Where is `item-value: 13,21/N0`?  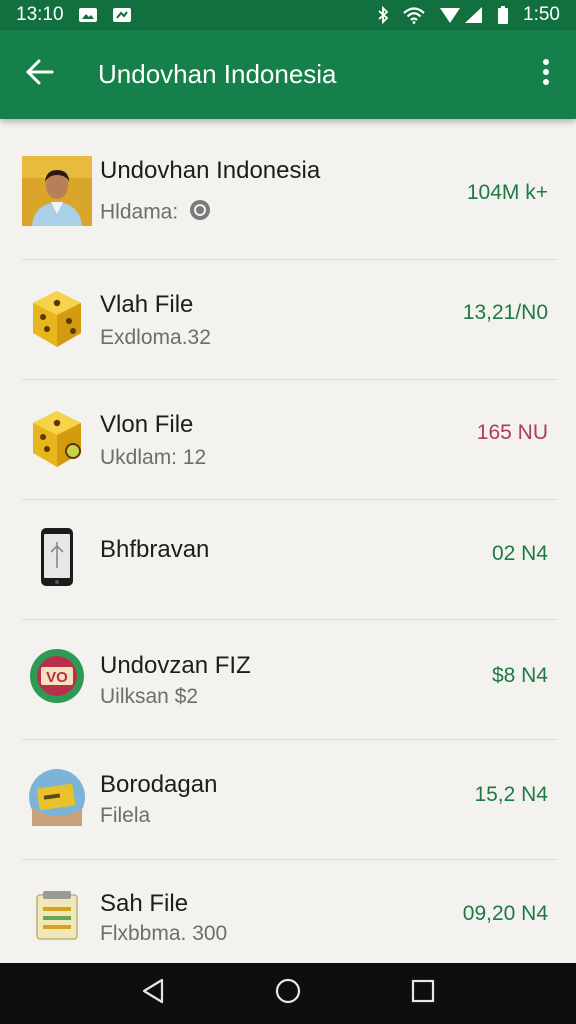 item-value: 13,21/N0 is located at coordinates (505, 312).